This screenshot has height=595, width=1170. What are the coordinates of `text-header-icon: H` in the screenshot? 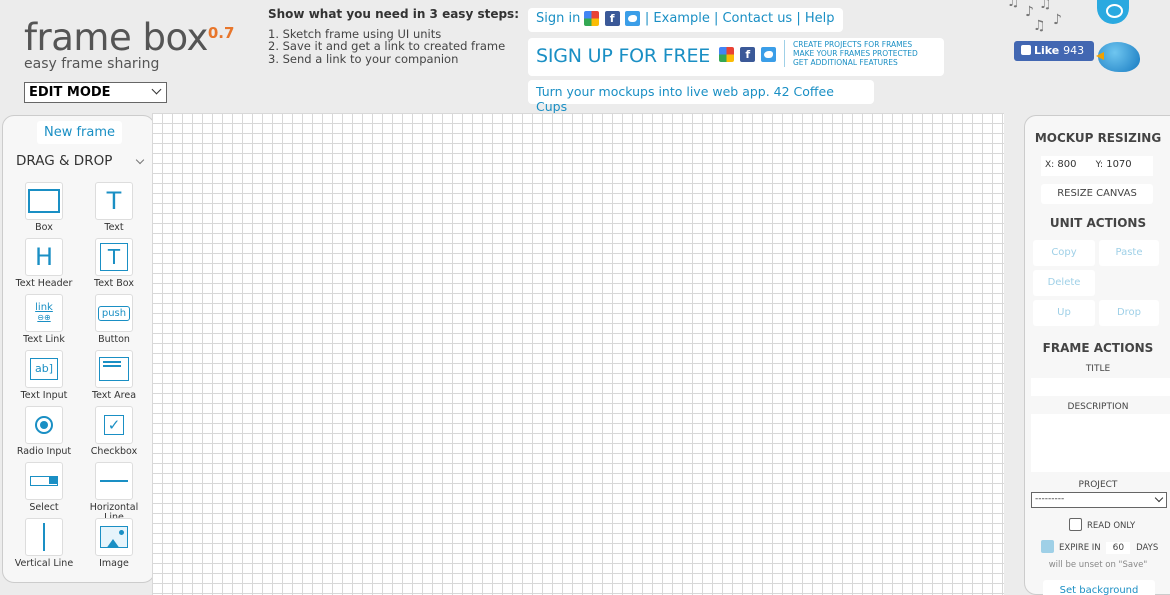 It's located at (44, 257).